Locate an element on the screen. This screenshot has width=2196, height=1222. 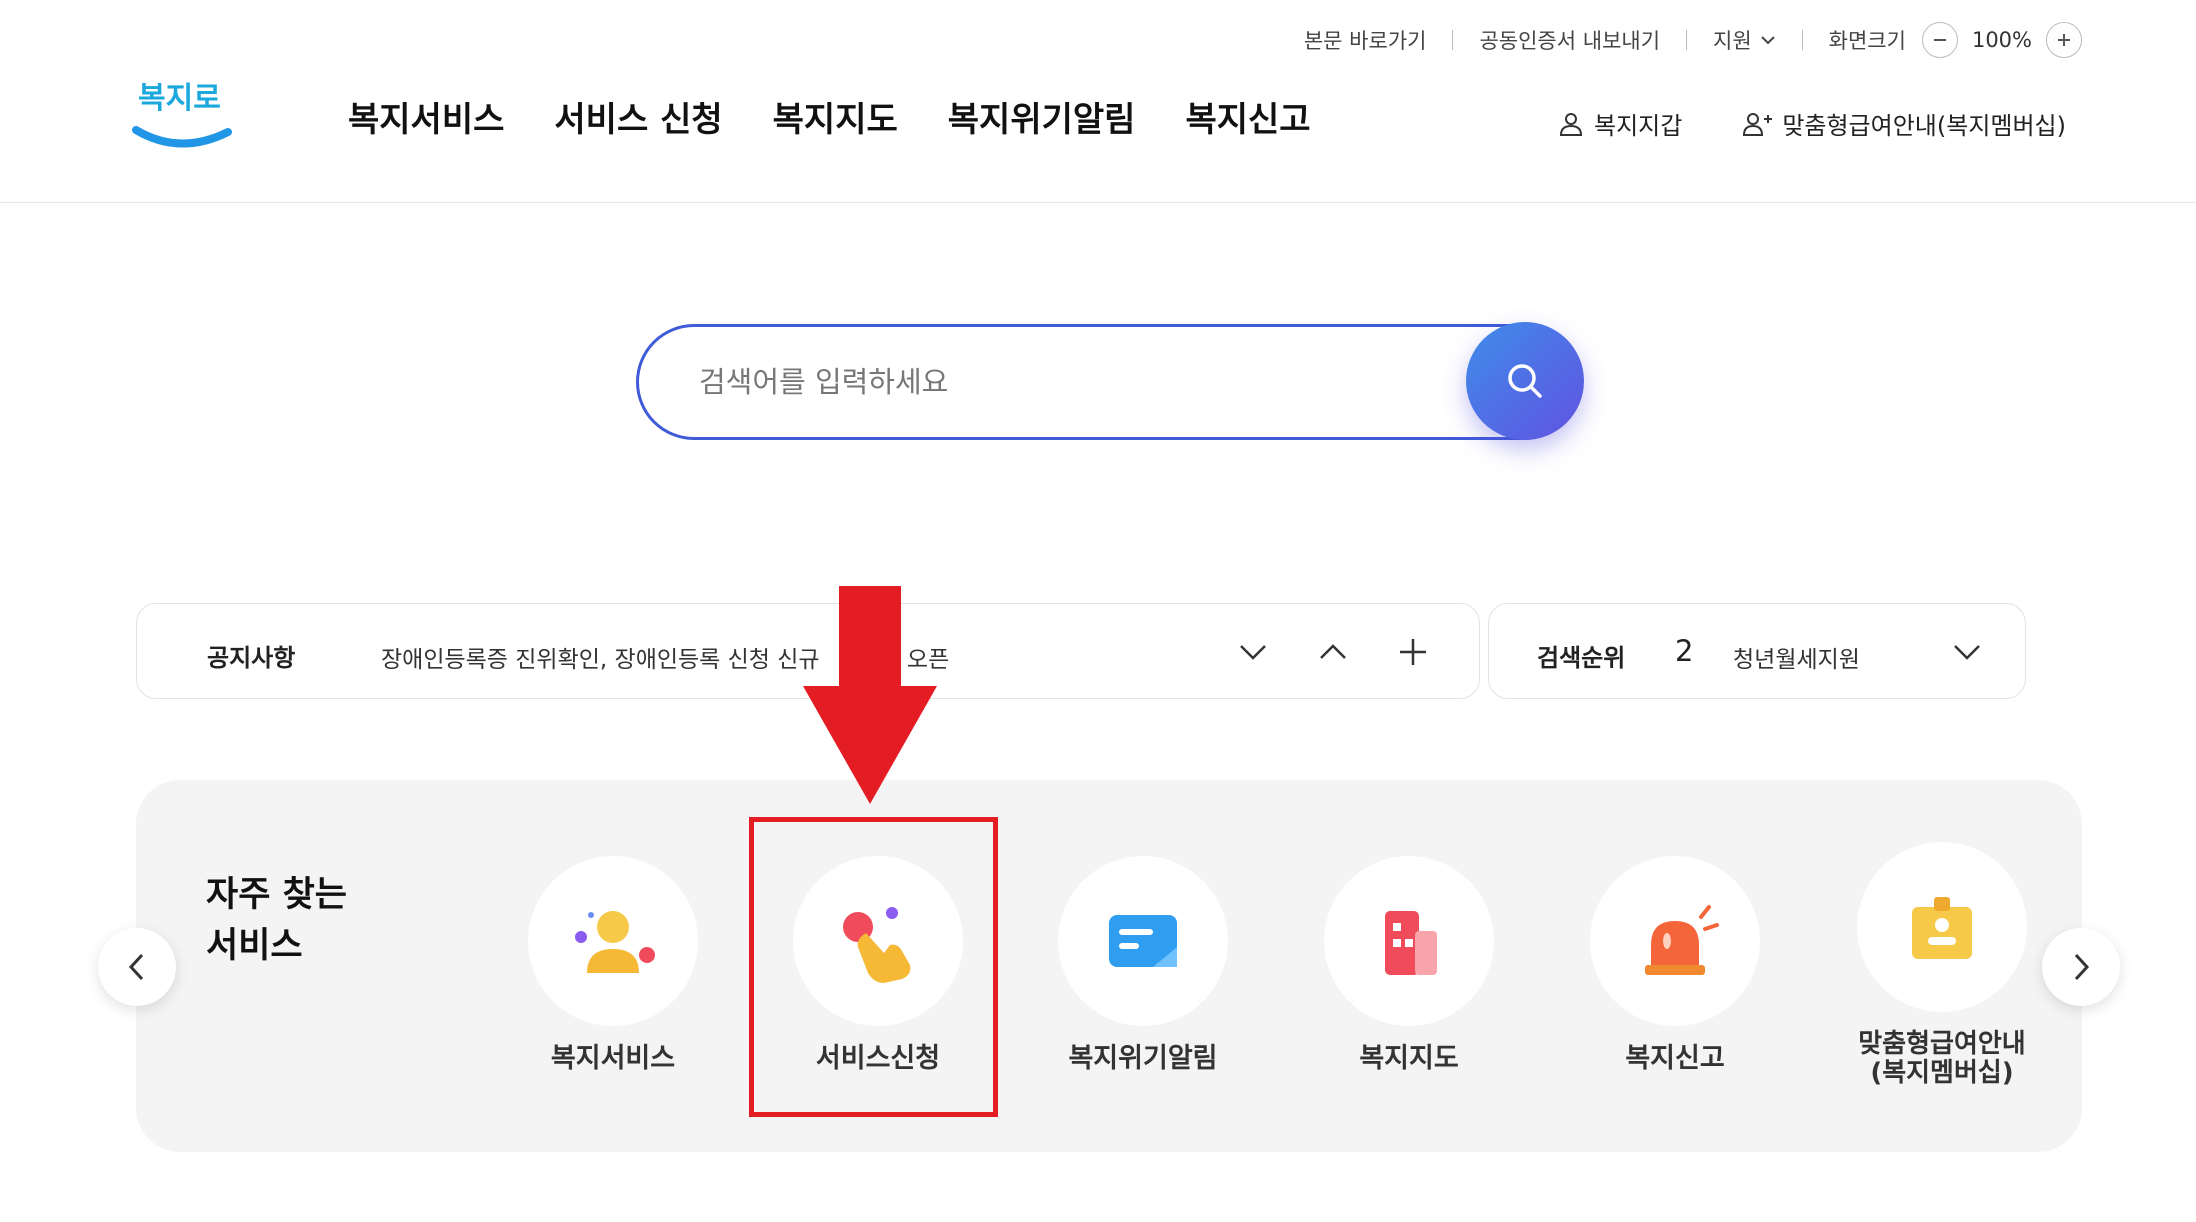
service-label: 복지신고 is located at coordinates (1675, 1058).